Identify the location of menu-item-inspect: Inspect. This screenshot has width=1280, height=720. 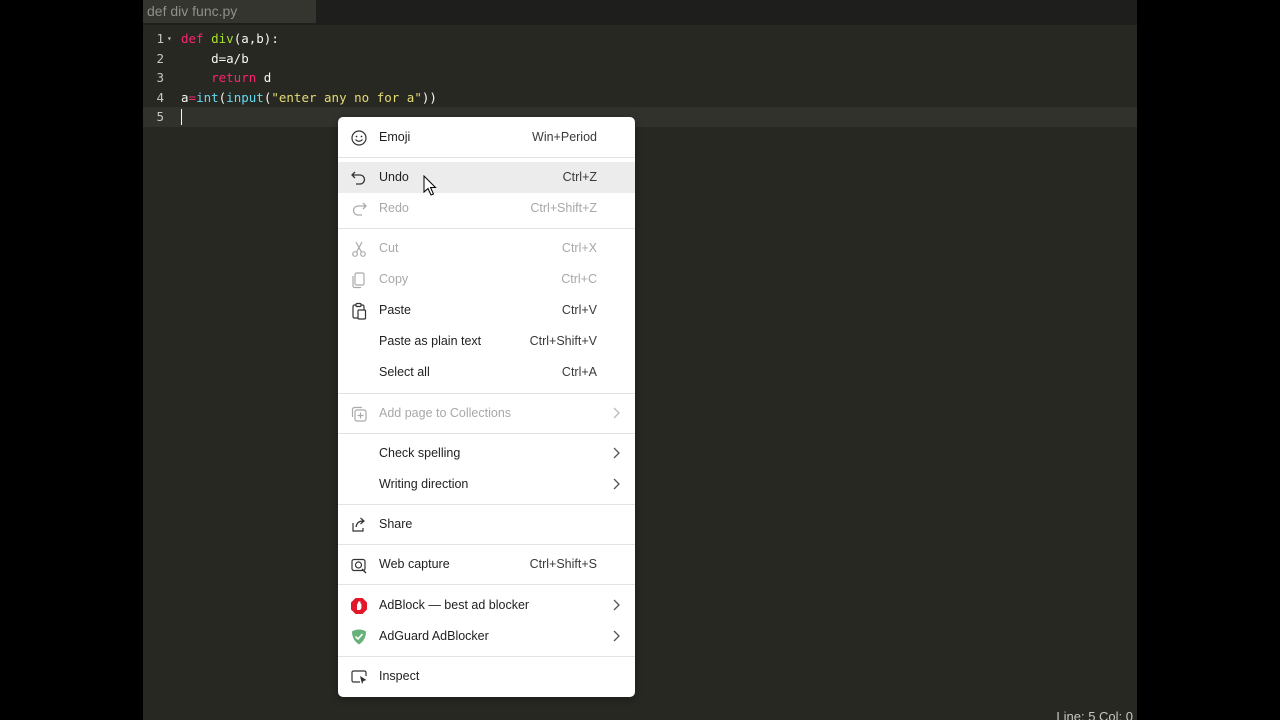
(486, 676).